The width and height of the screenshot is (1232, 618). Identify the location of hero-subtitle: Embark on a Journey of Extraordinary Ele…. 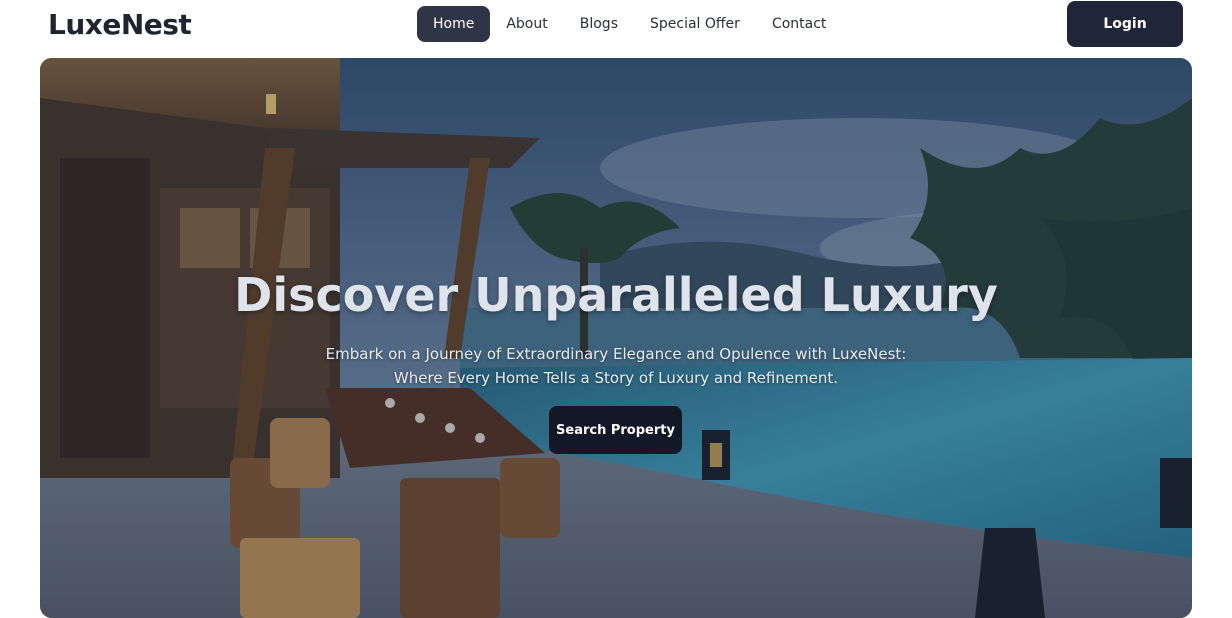
(616, 366).